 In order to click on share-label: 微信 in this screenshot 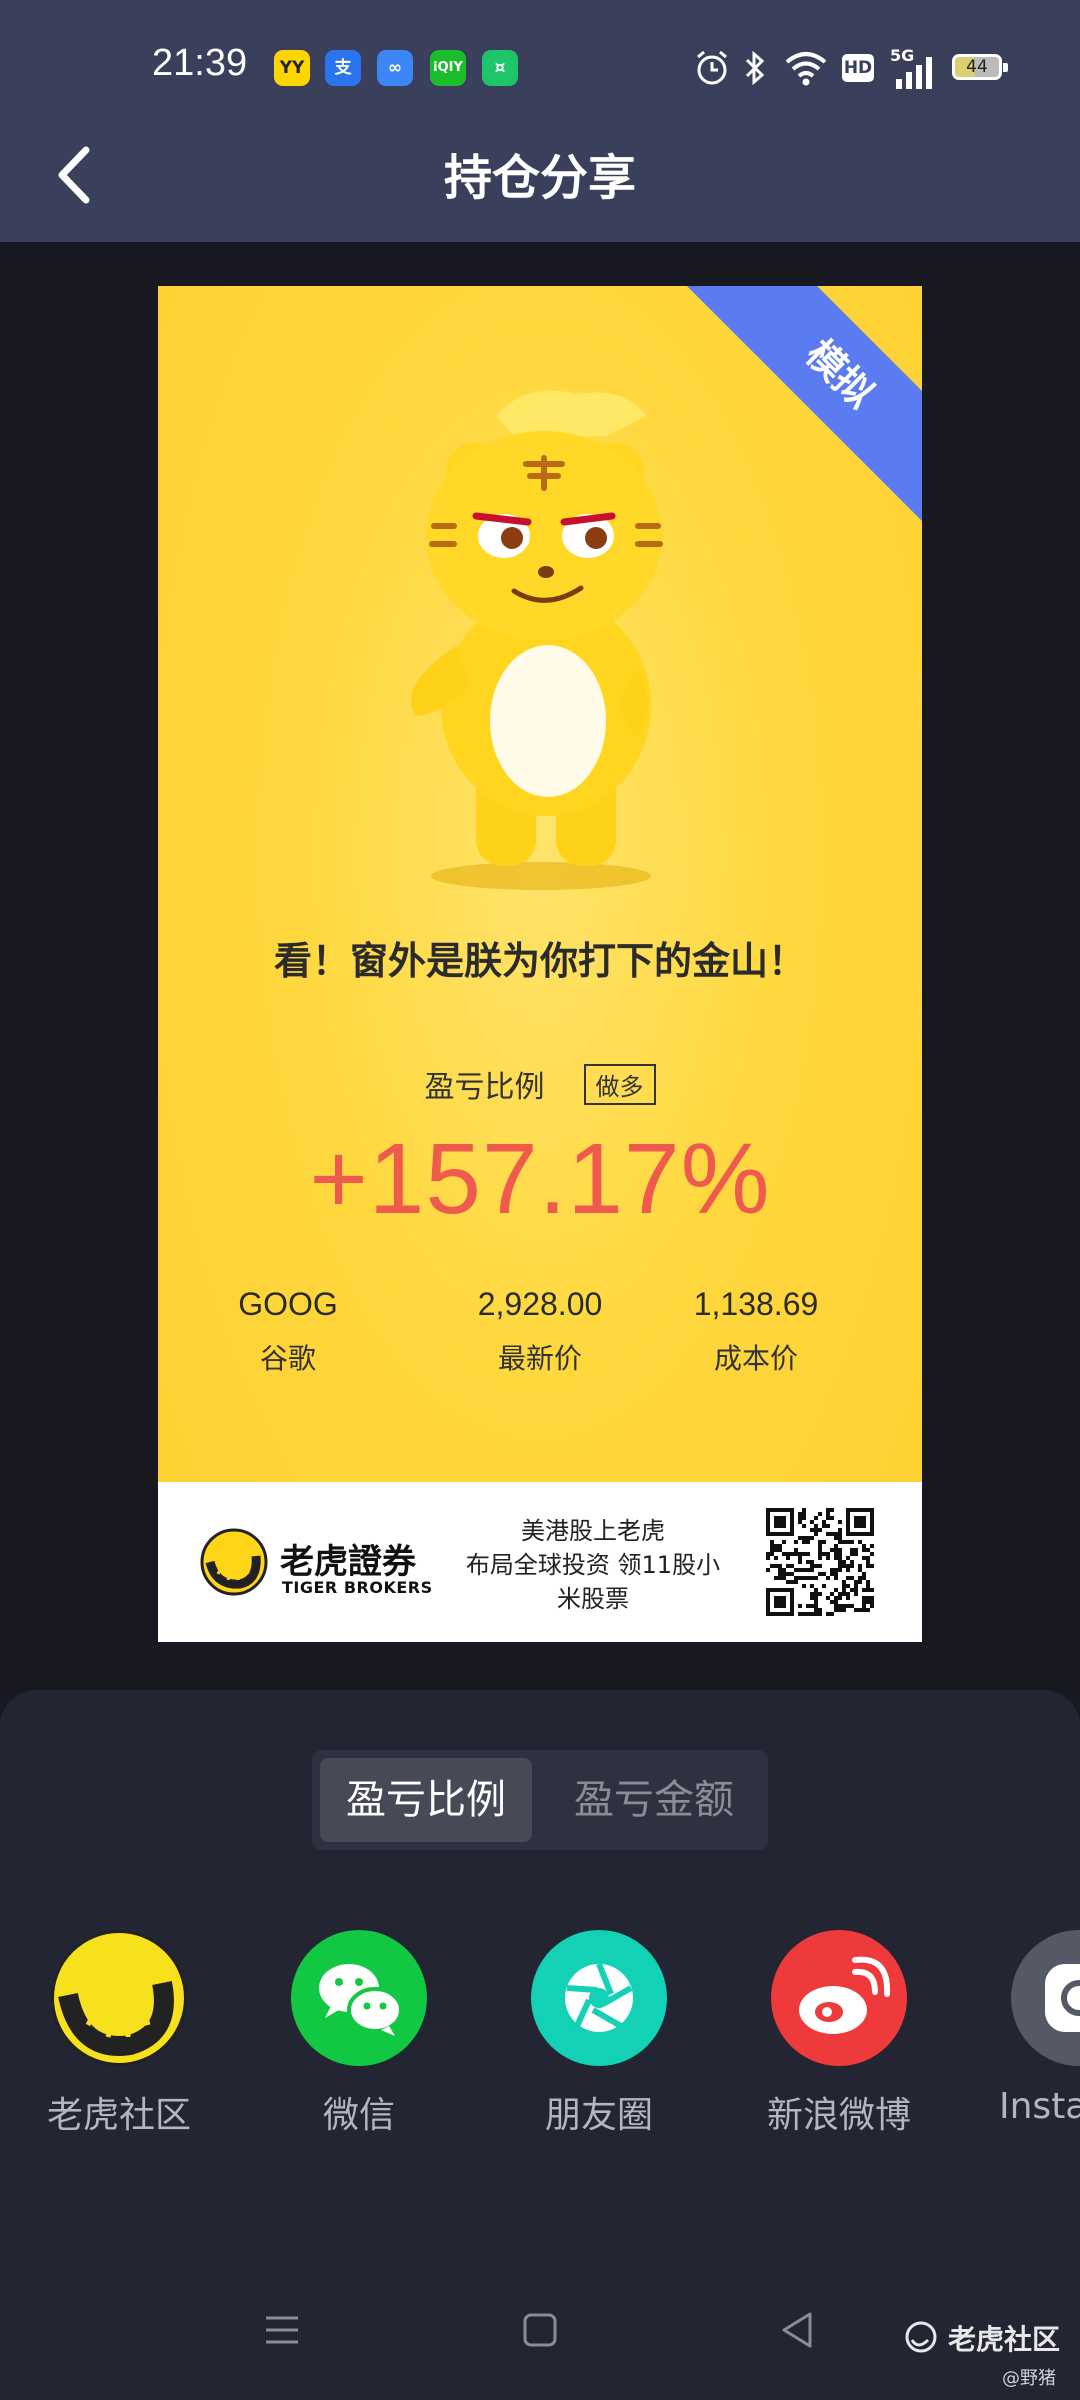, I will do `click(358, 2115)`.